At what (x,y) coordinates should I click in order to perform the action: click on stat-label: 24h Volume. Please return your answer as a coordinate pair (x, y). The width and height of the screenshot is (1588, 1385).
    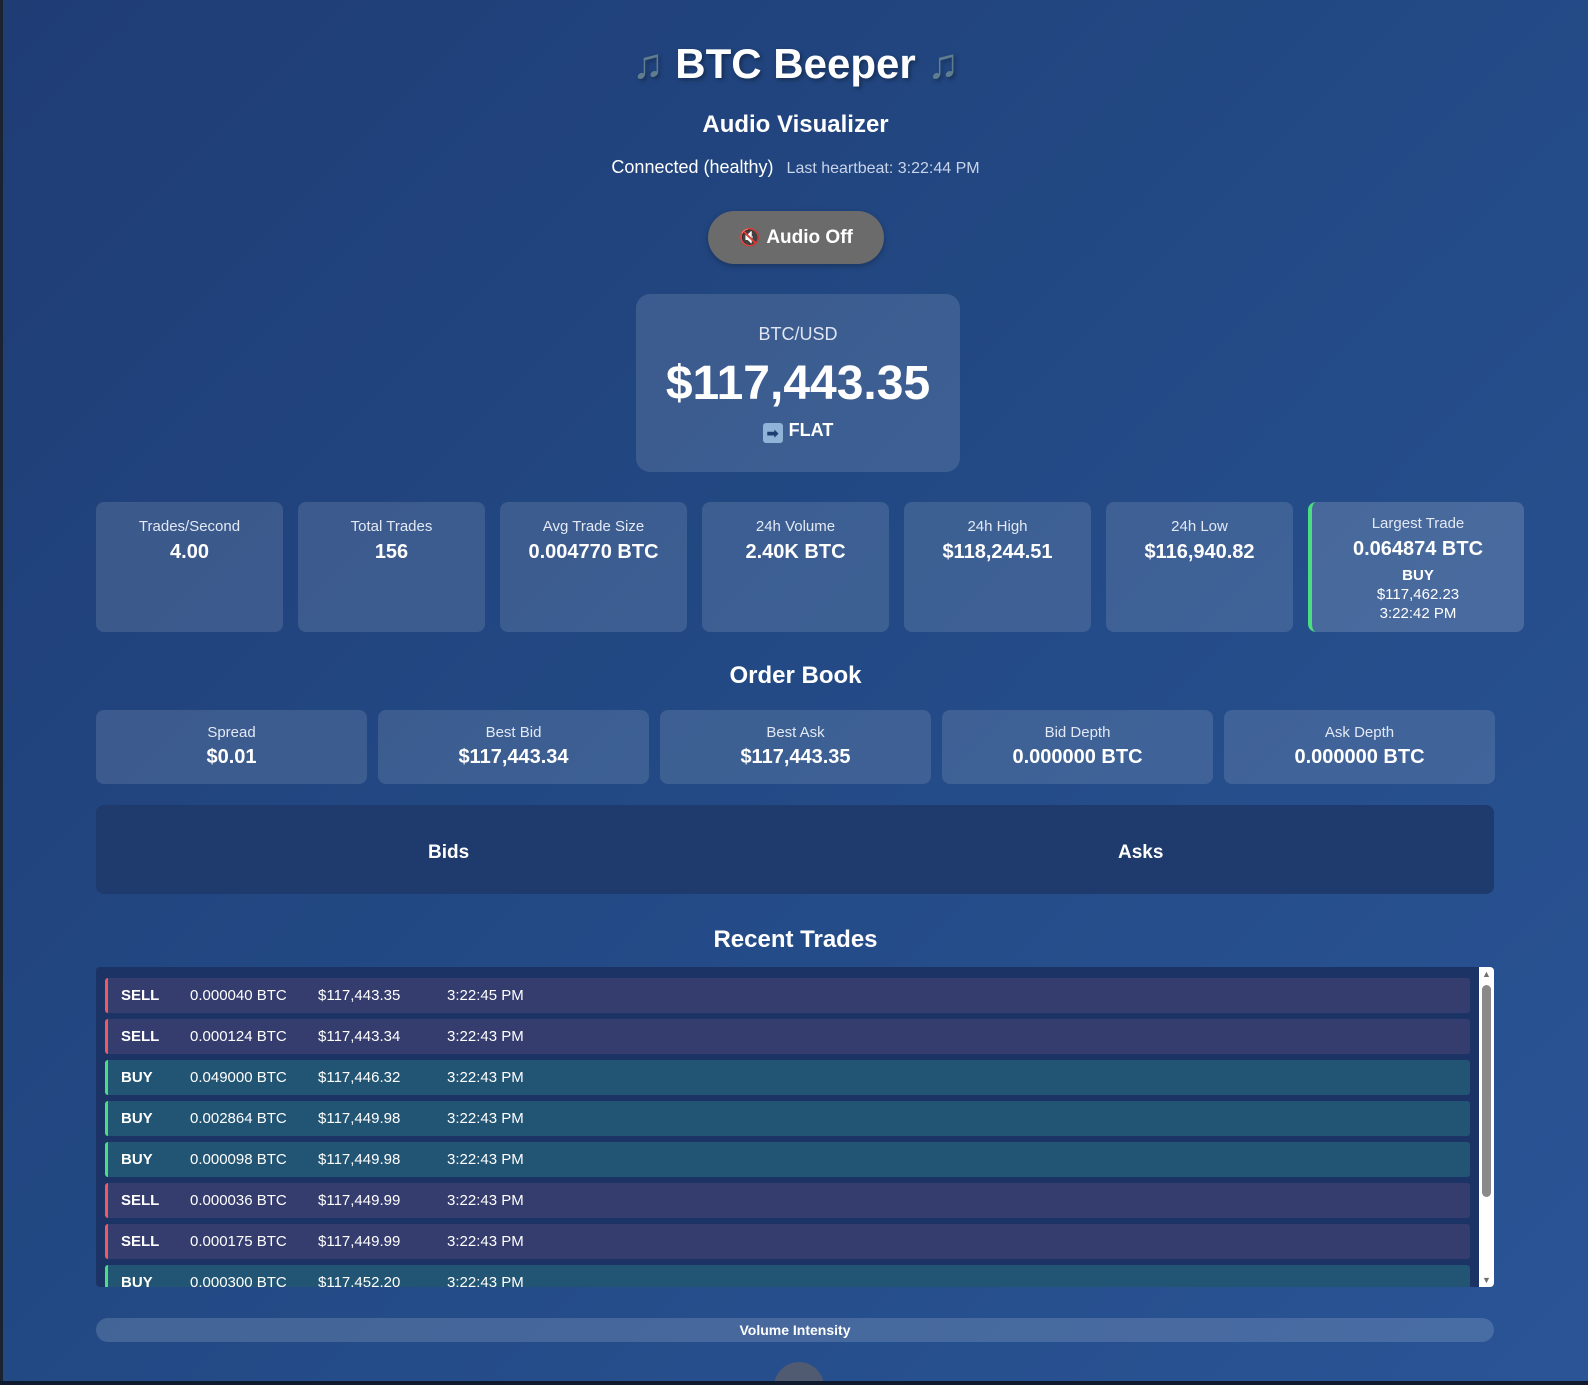
    Looking at the image, I should click on (795, 526).